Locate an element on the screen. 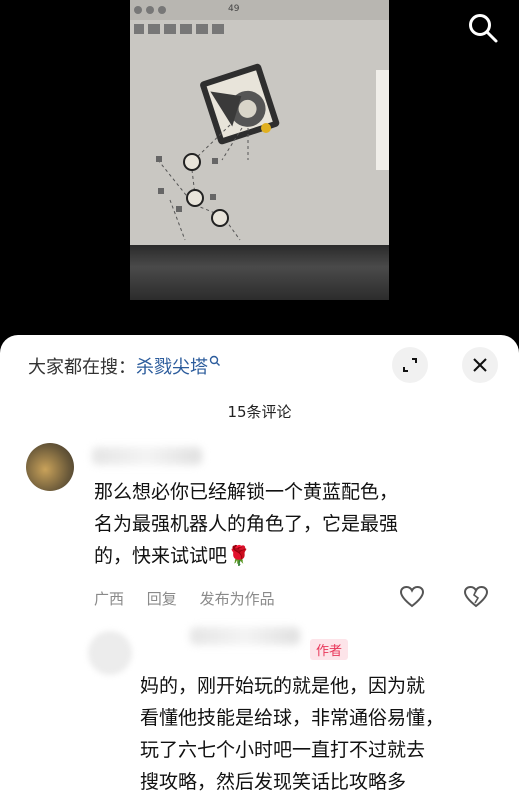 Image resolution: width=519 pixels, height=800 pixels. like-button is located at coordinates (412, 597).